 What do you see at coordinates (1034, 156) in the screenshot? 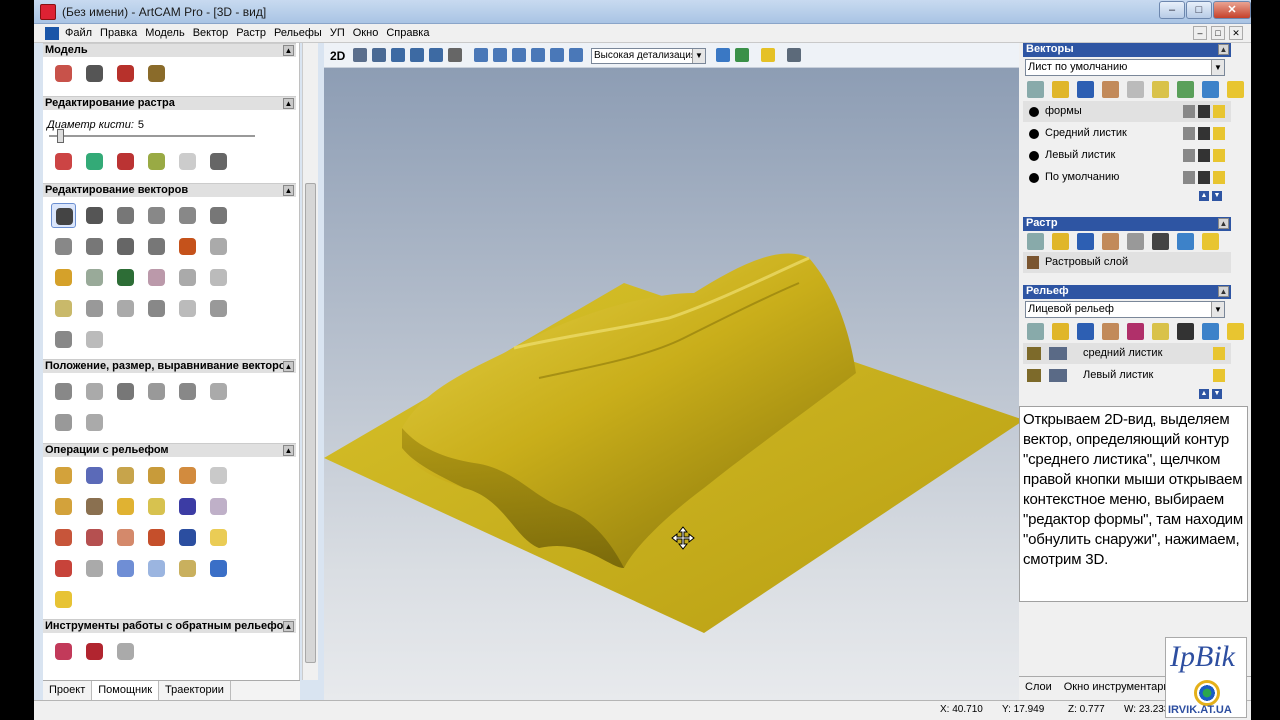
I see `layer-color-dot` at bounding box center [1034, 156].